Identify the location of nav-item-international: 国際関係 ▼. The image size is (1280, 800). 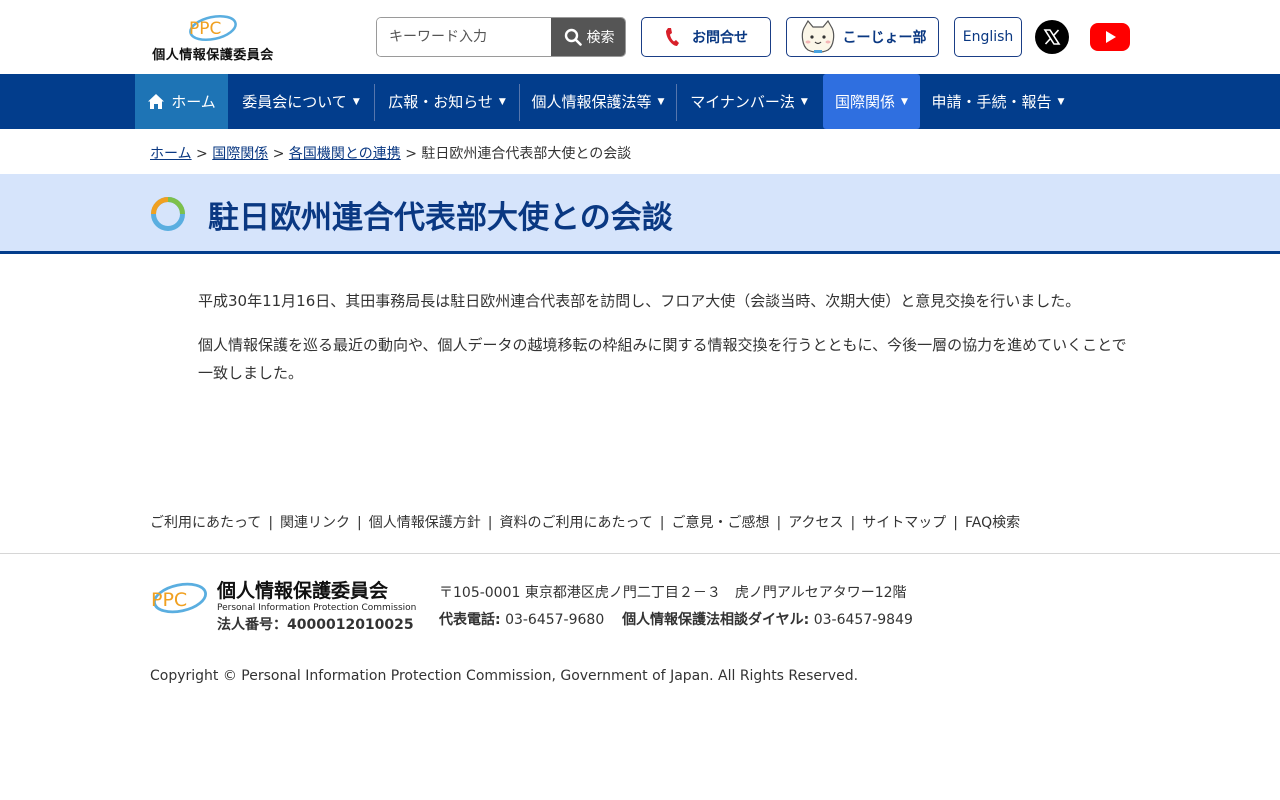
(871, 101).